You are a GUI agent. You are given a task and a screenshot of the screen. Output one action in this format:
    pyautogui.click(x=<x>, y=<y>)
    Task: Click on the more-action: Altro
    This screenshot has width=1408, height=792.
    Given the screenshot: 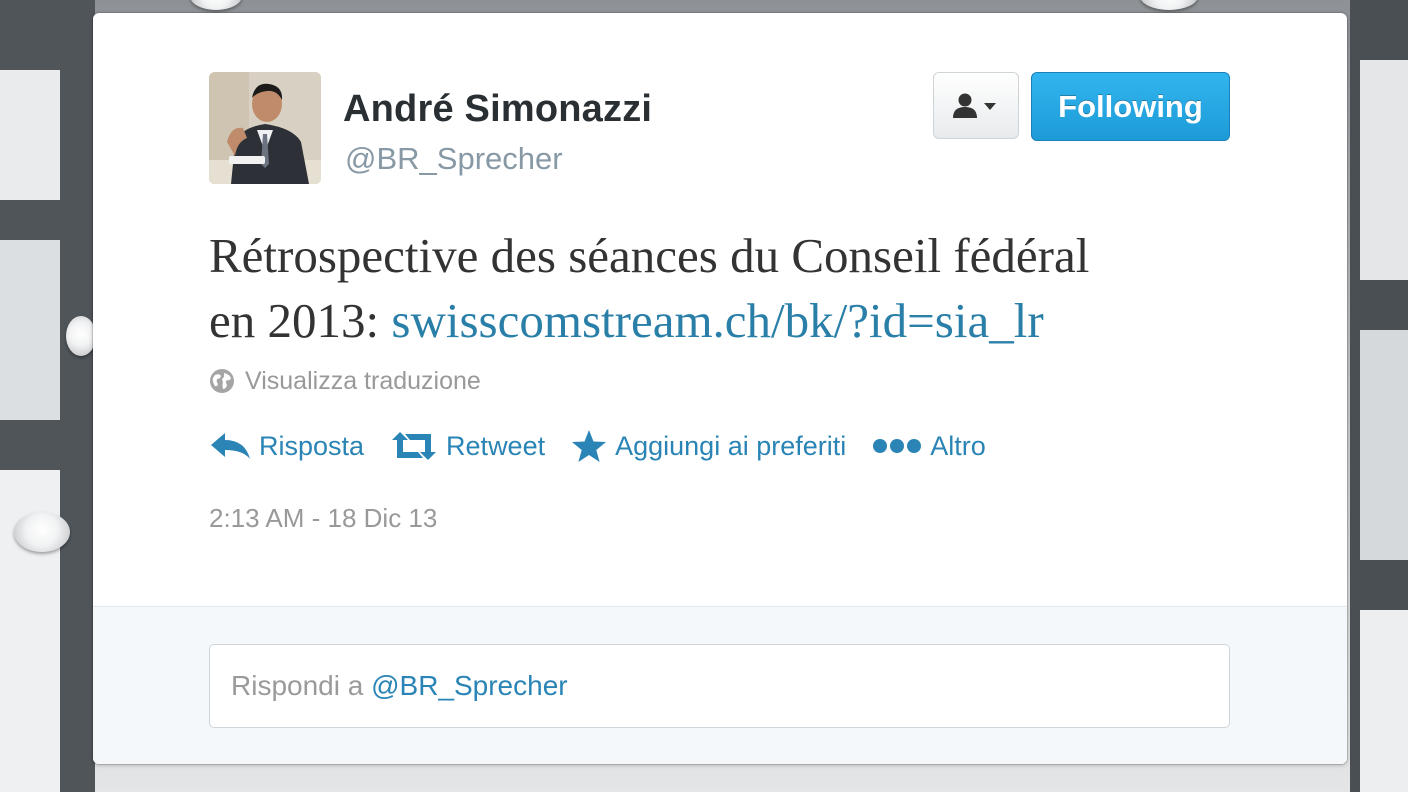 What is the action you would take?
    pyautogui.click(x=929, y=446)
    